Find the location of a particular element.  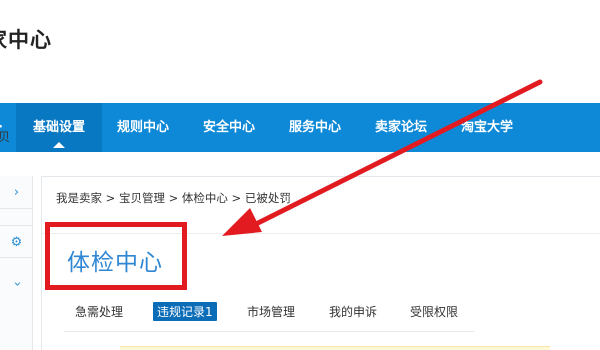

tabs-underline is located at coordinates (269, 331).